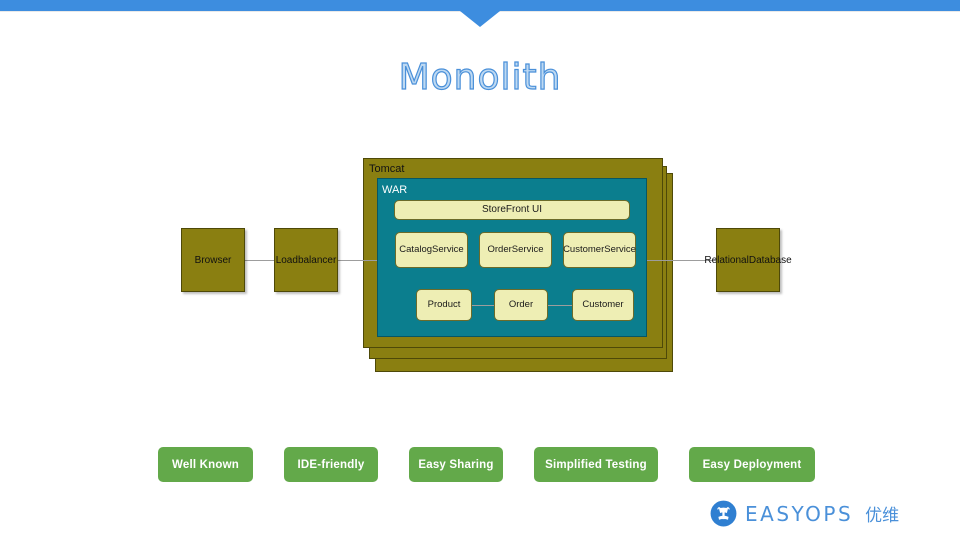 The height and width of the screenshot is (540, 960). Describe the element at coordinates (483, 305) in the screenshot. I see `connector-product-order` at that location.